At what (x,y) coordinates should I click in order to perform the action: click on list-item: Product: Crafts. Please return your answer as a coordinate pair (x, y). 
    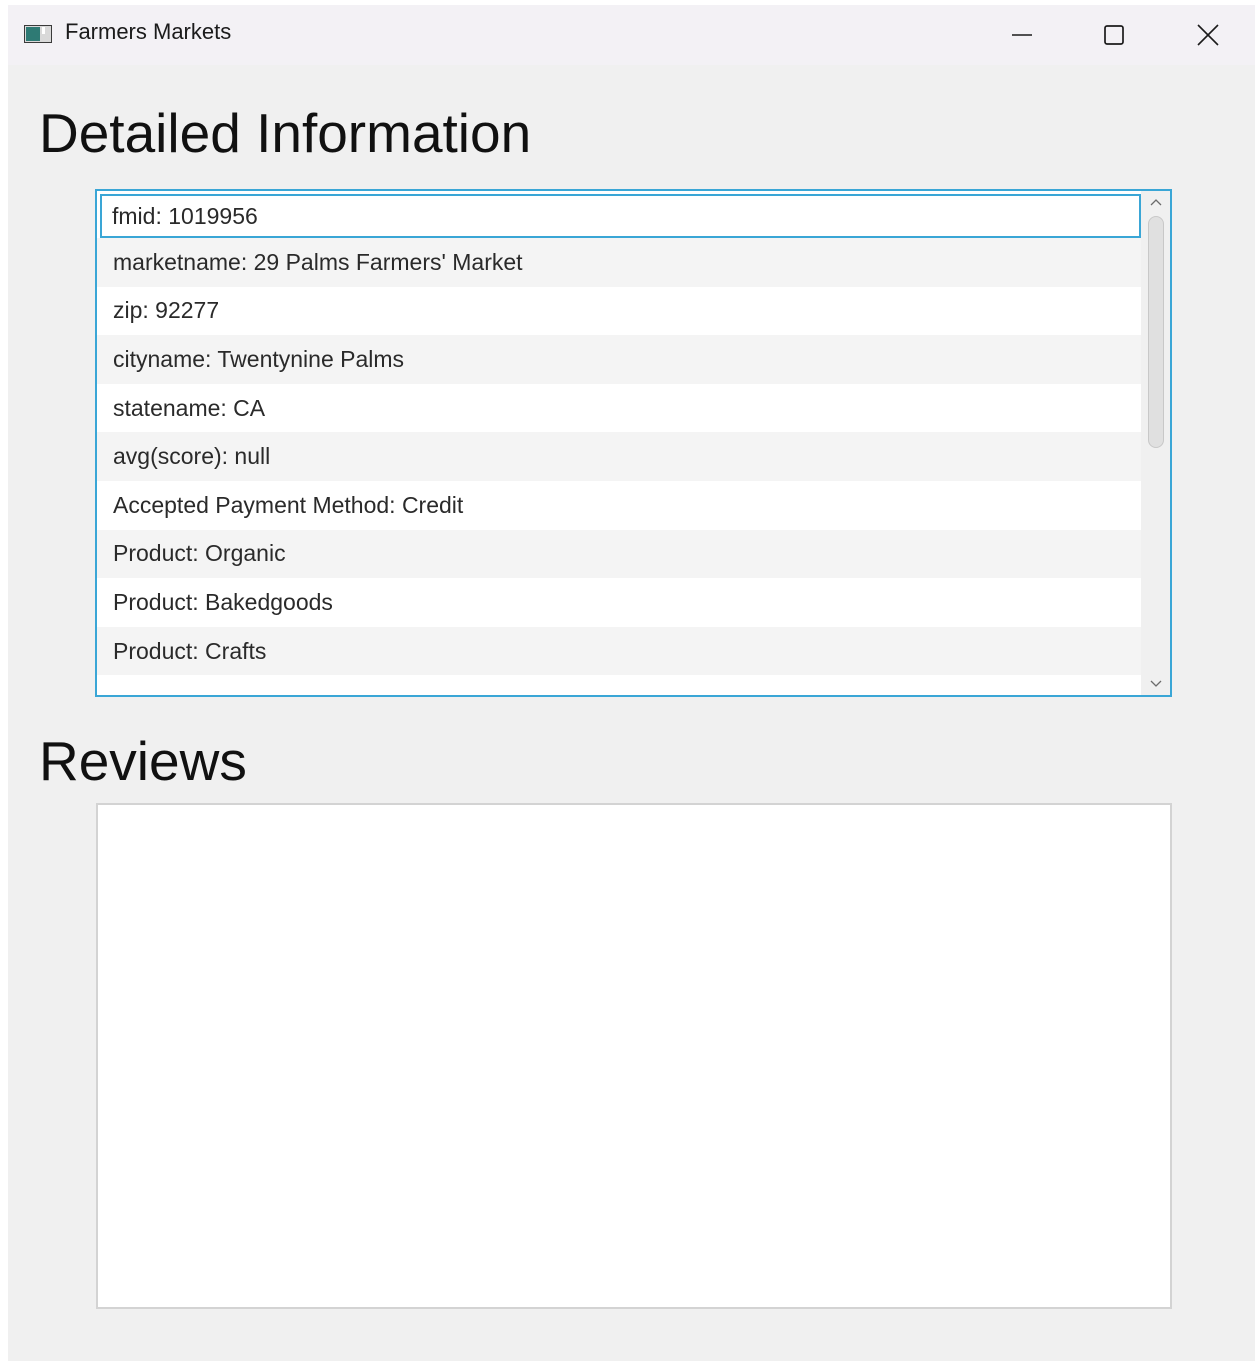
    Looking at the image, I should click on (620, 651).